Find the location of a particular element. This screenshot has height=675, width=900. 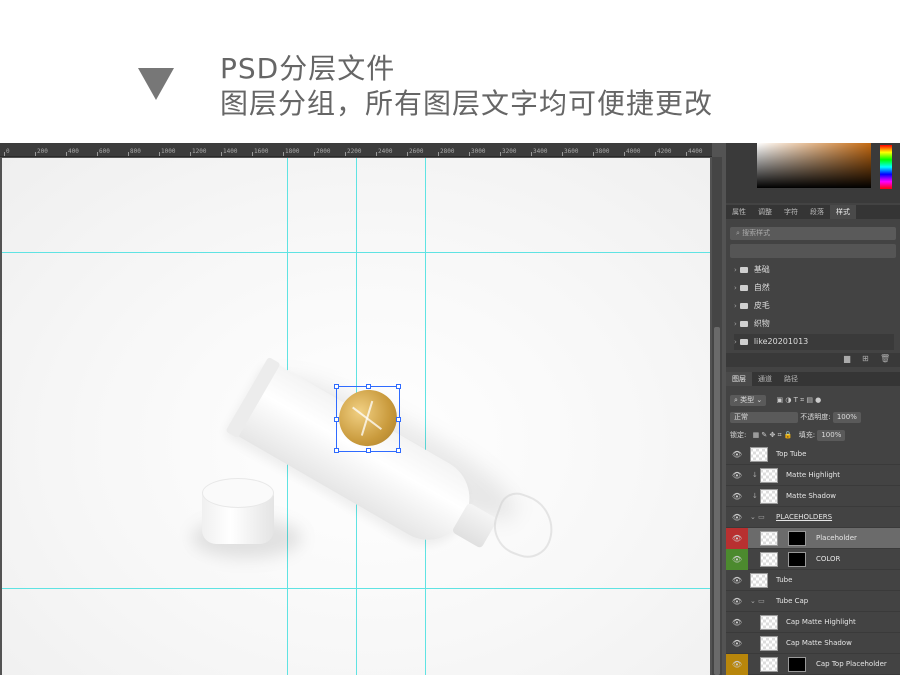

style-folder: › 基础 is located at coordinates (814, 270).